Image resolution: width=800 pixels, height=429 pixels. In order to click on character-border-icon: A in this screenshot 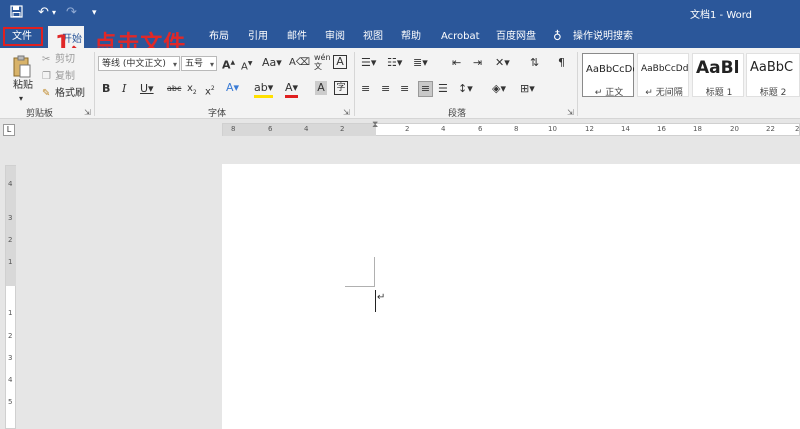, I will do `click(340, 62)`.